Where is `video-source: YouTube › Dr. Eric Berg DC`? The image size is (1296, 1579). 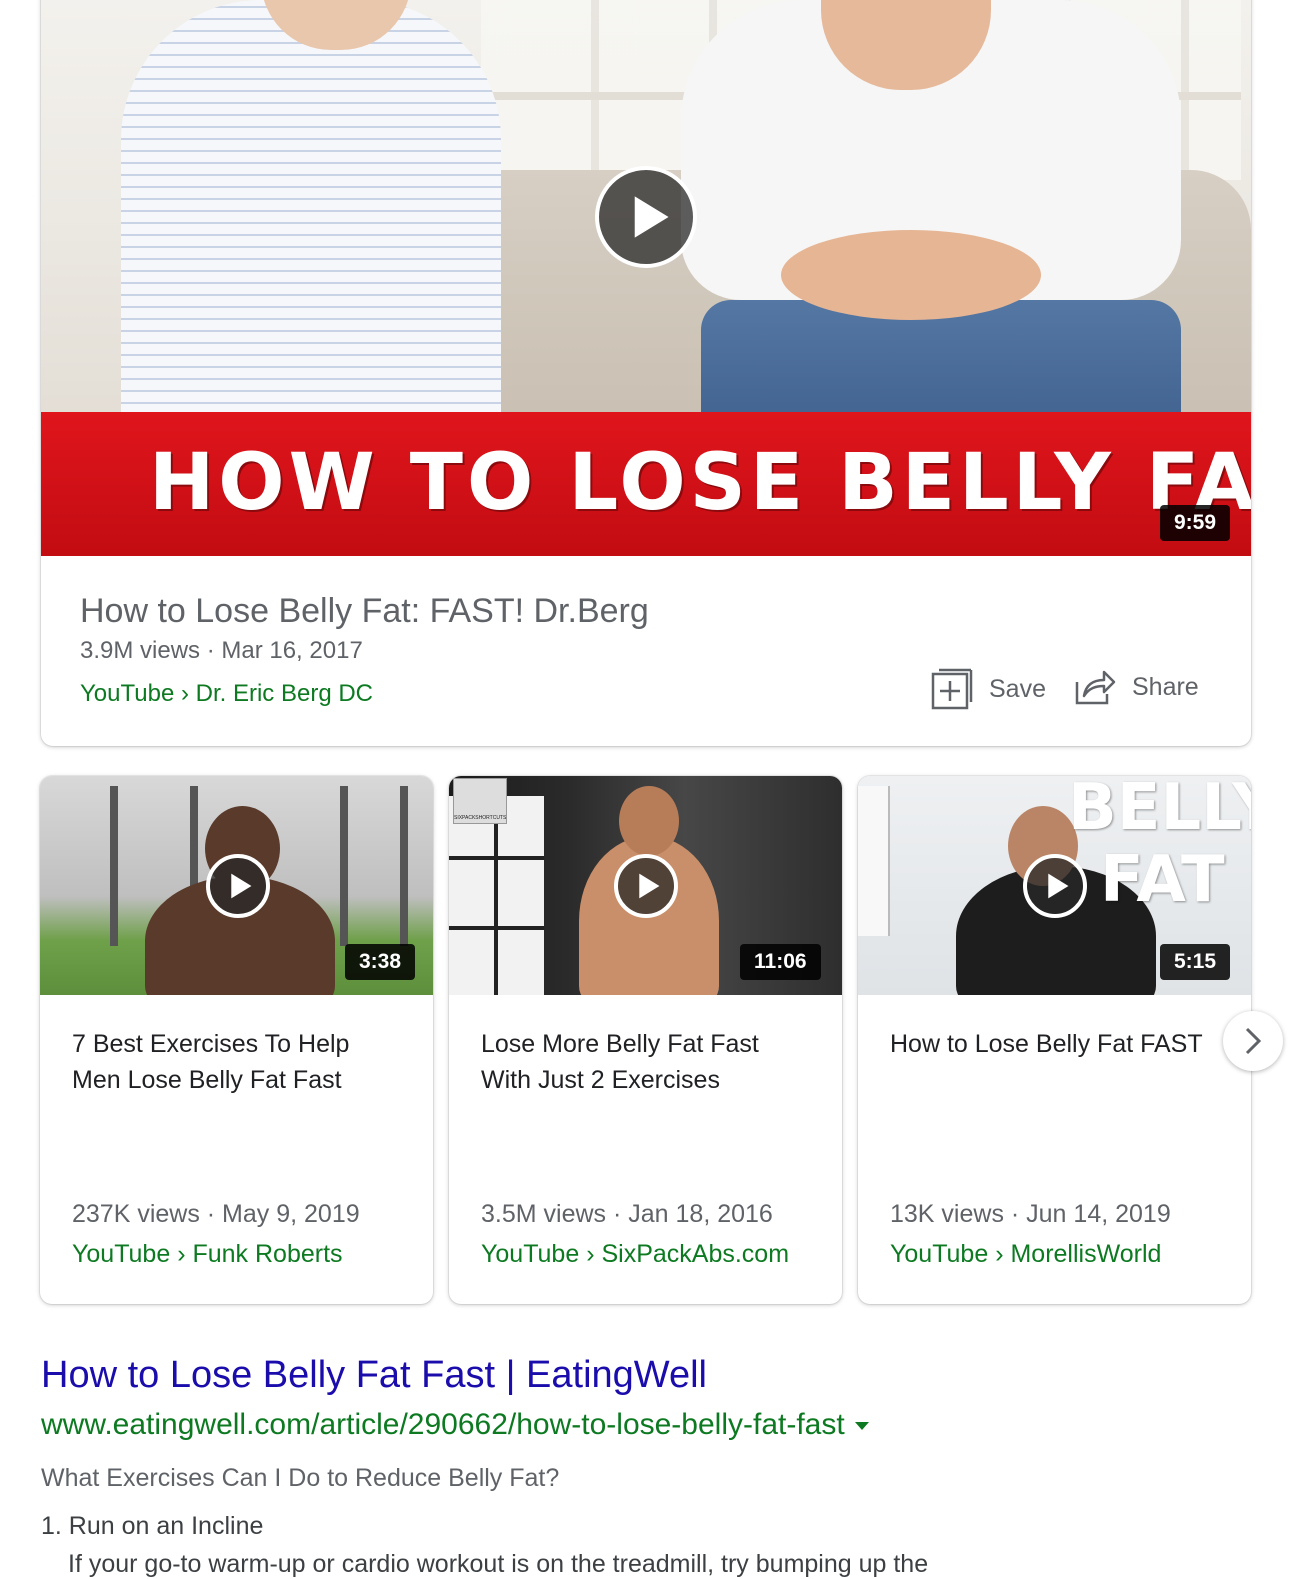 video-source: YouTube › Dr. Eric Berg DC is located at coordinates (226, 694).